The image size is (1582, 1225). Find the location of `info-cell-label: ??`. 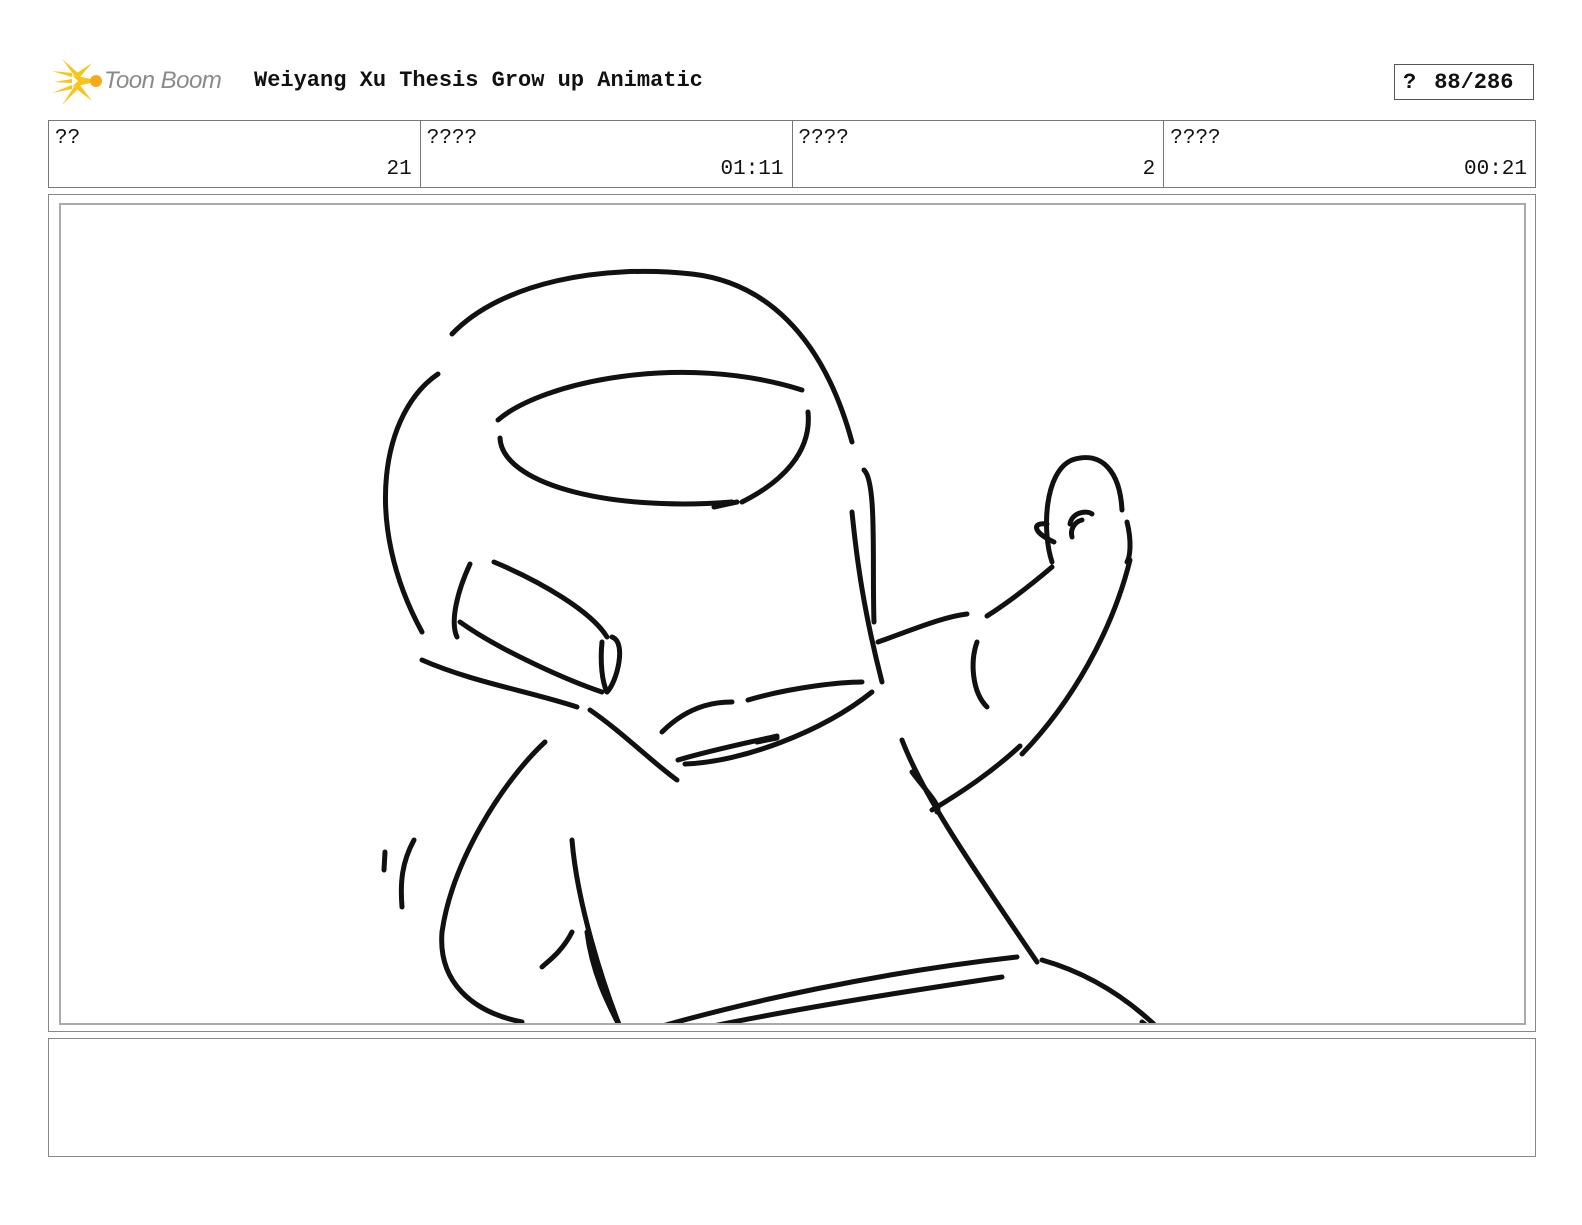

info-cell-label: ?? is located at coordinates (68, 138).